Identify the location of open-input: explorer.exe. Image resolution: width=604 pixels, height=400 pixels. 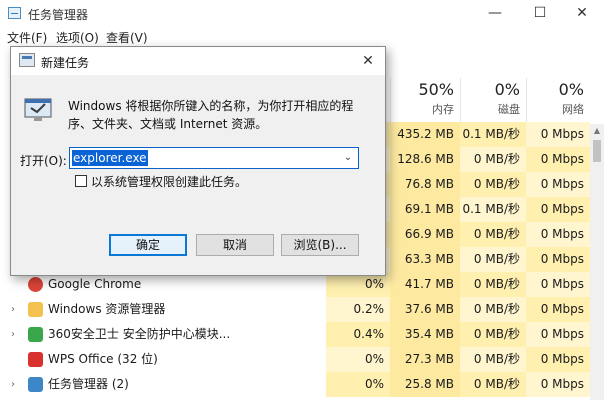
(110, 158).